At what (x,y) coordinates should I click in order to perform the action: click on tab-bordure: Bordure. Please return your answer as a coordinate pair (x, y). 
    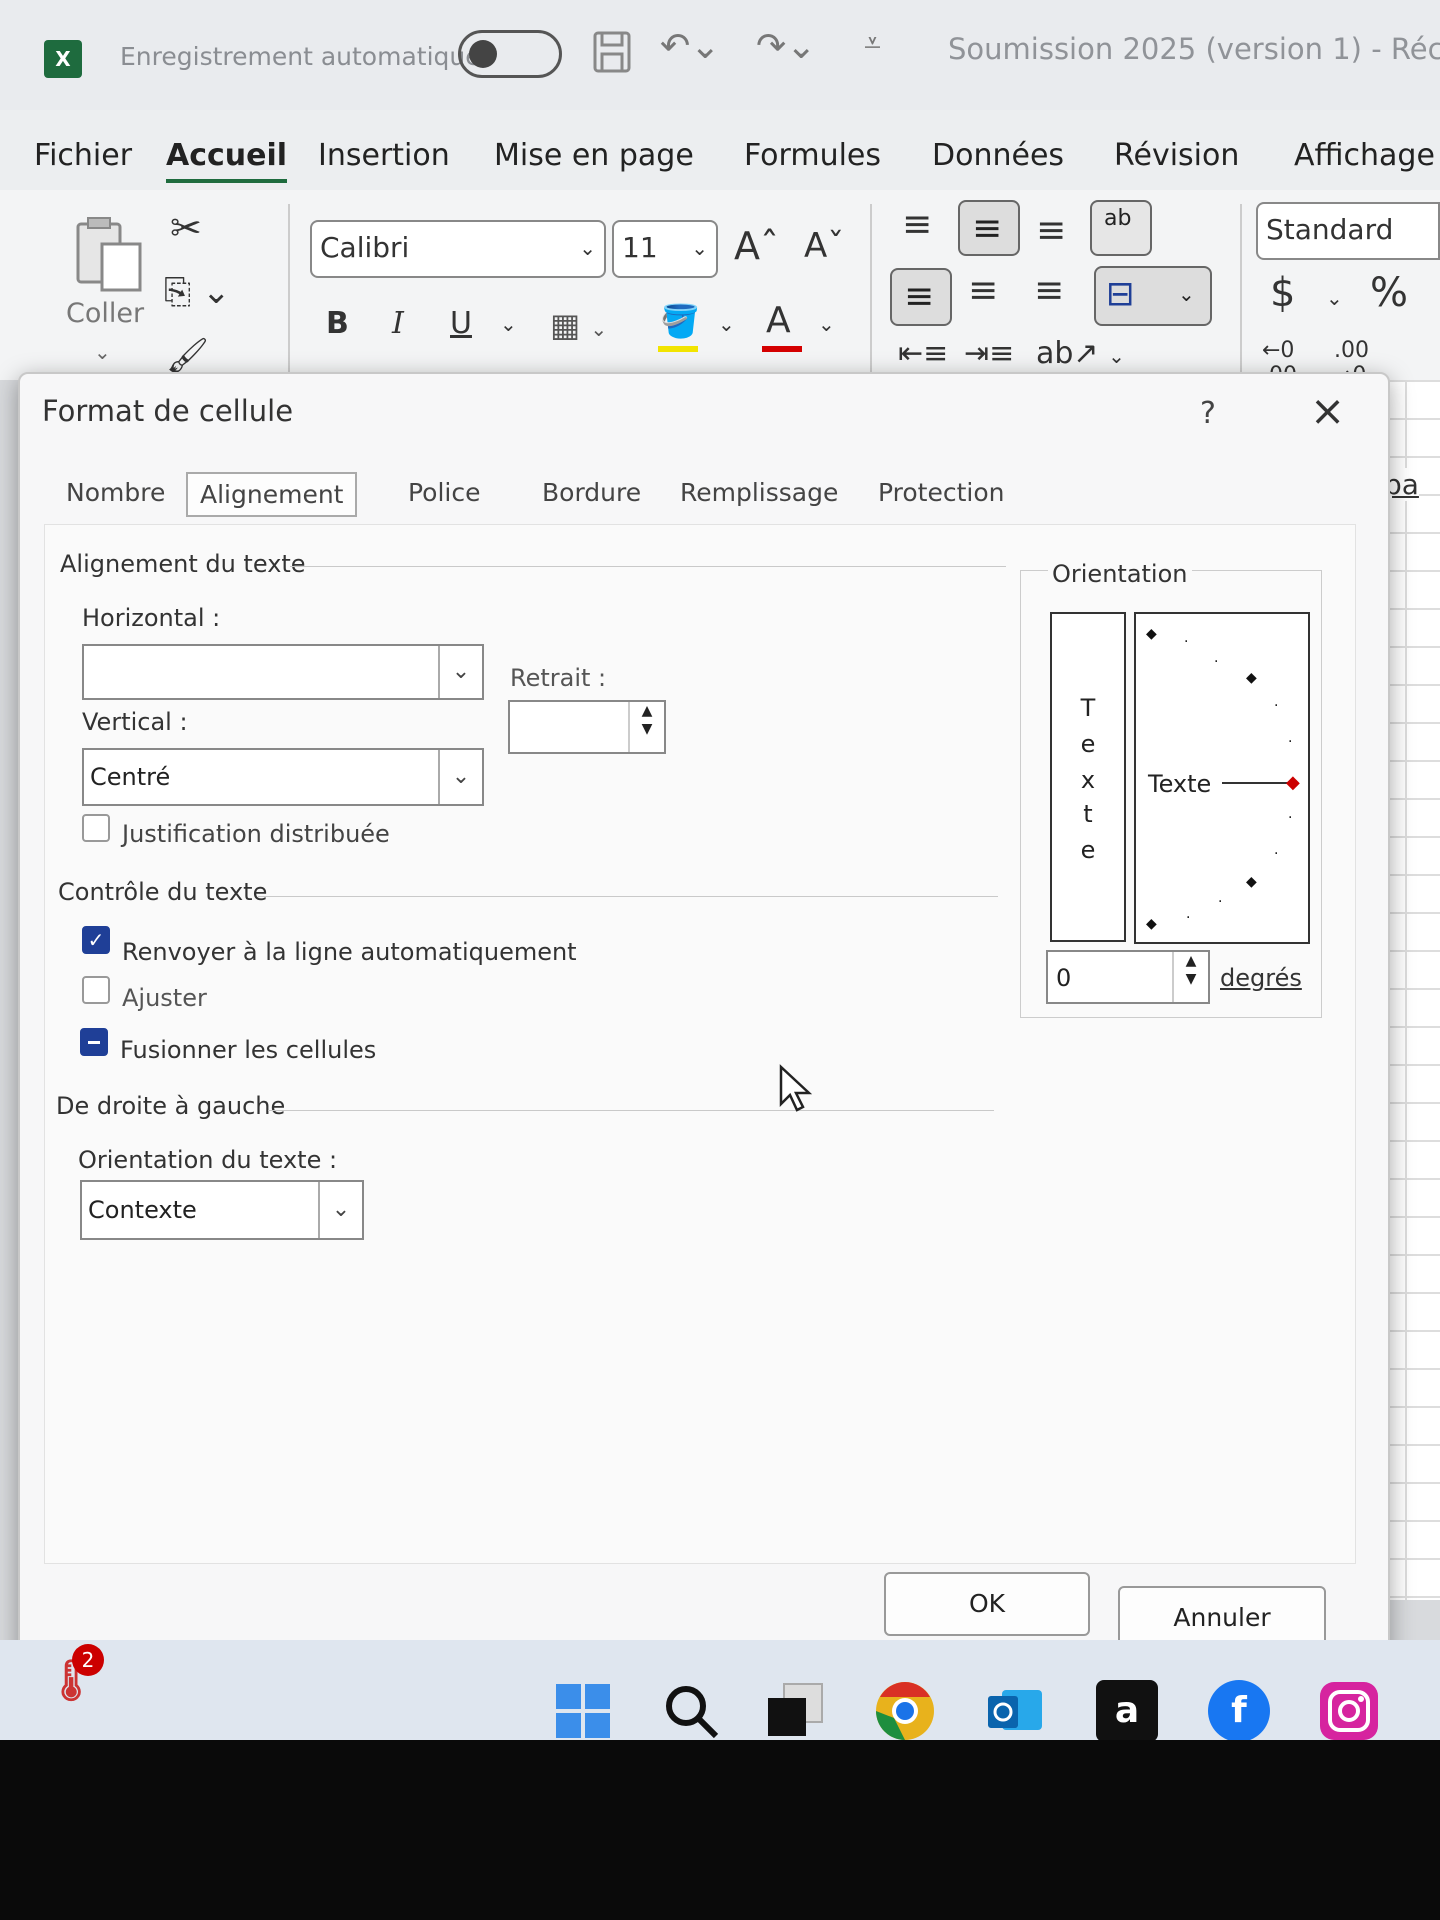
    Looking at the image, I should click on (591, 492).